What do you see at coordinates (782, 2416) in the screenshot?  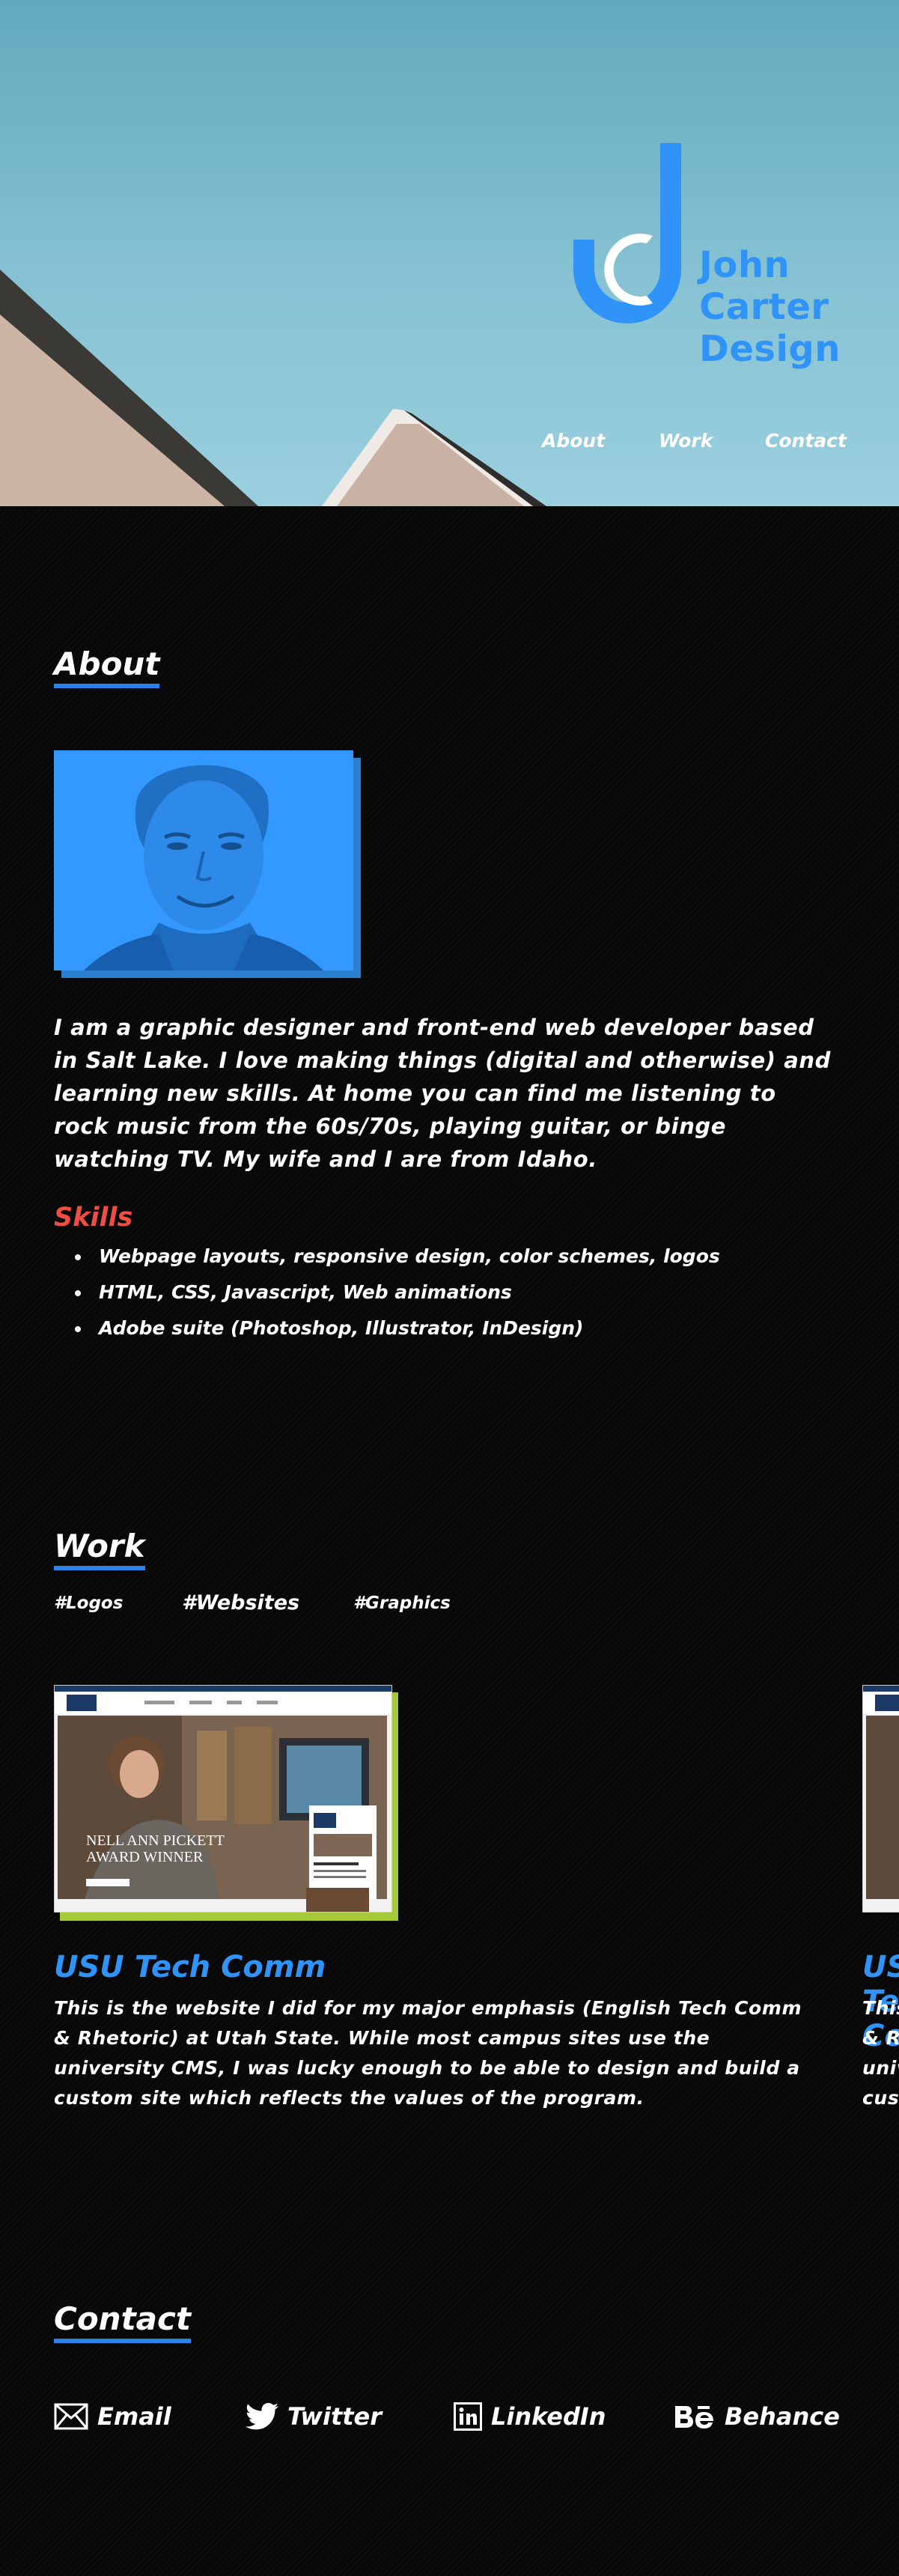 I see `contact-label: Behance` at bounding box center [782, 2416].